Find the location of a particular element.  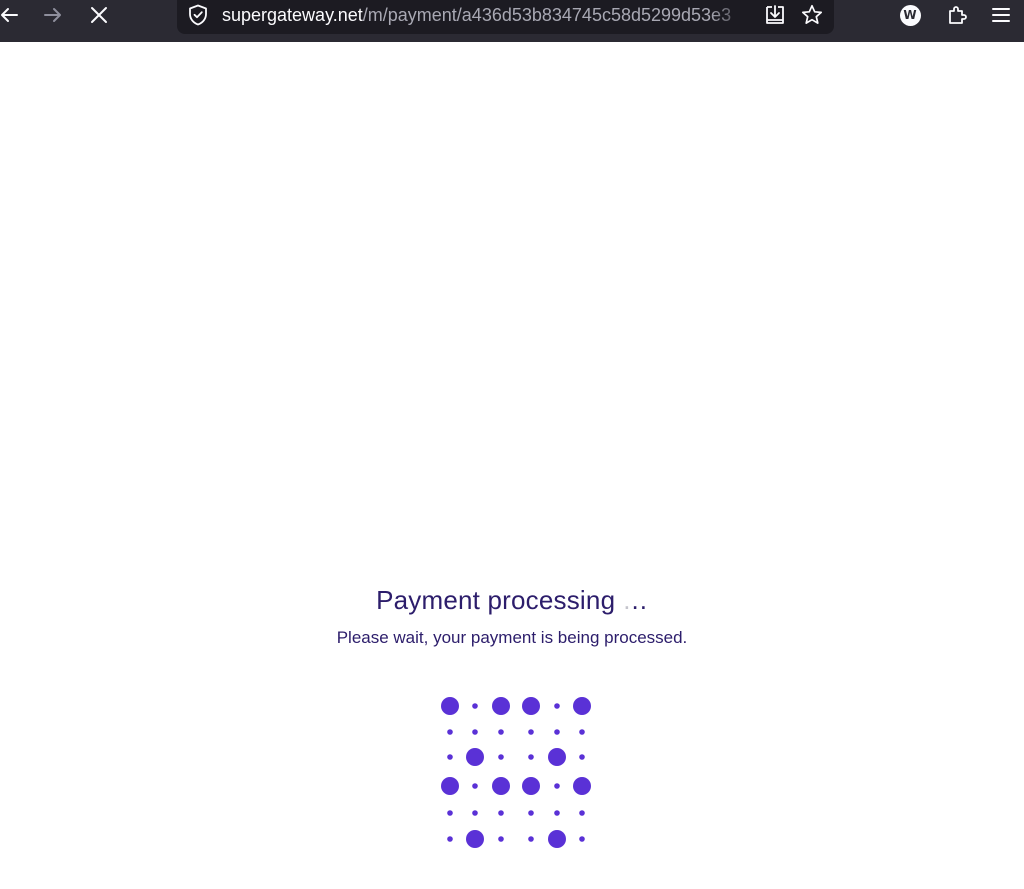

tracking-protection-shield-icon is located at coordinates (198, 15).